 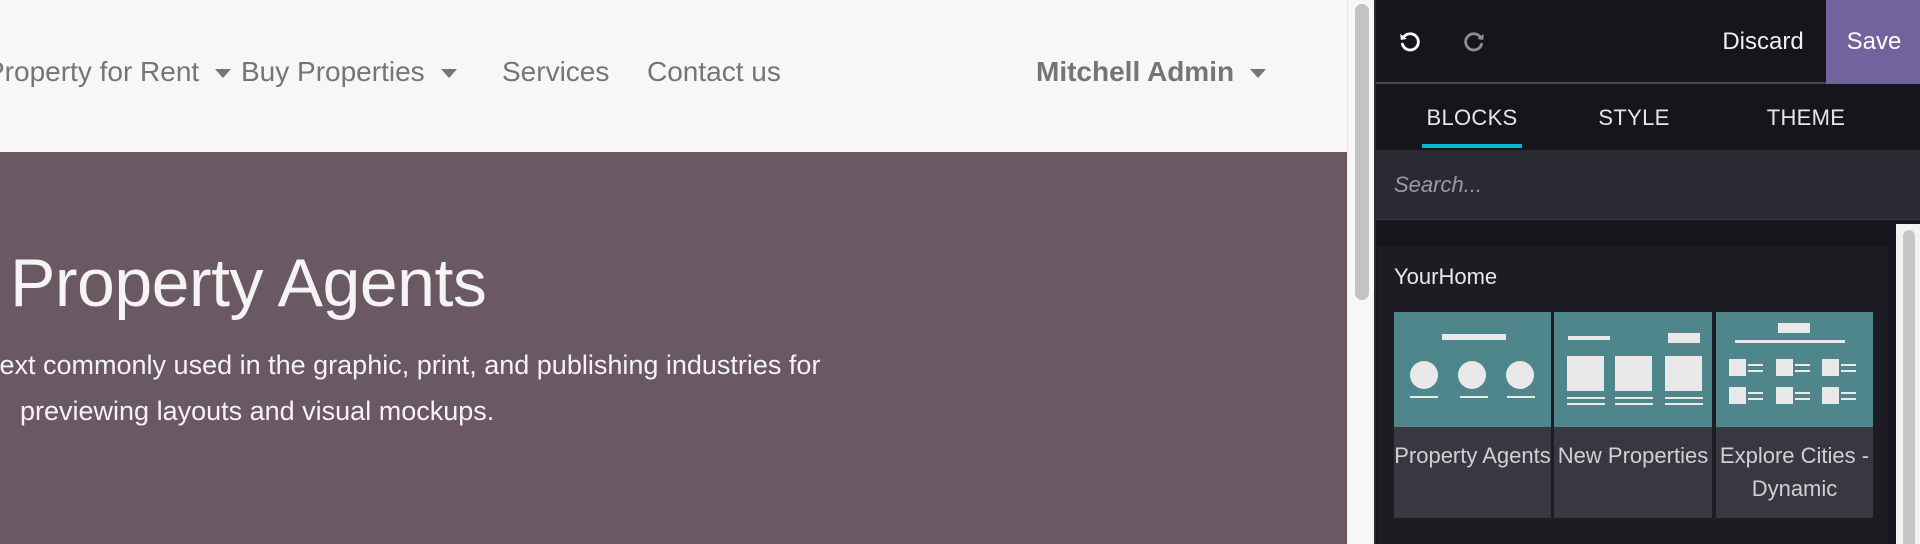 I want to click on redo-icon, so click(x=1474, y=42).